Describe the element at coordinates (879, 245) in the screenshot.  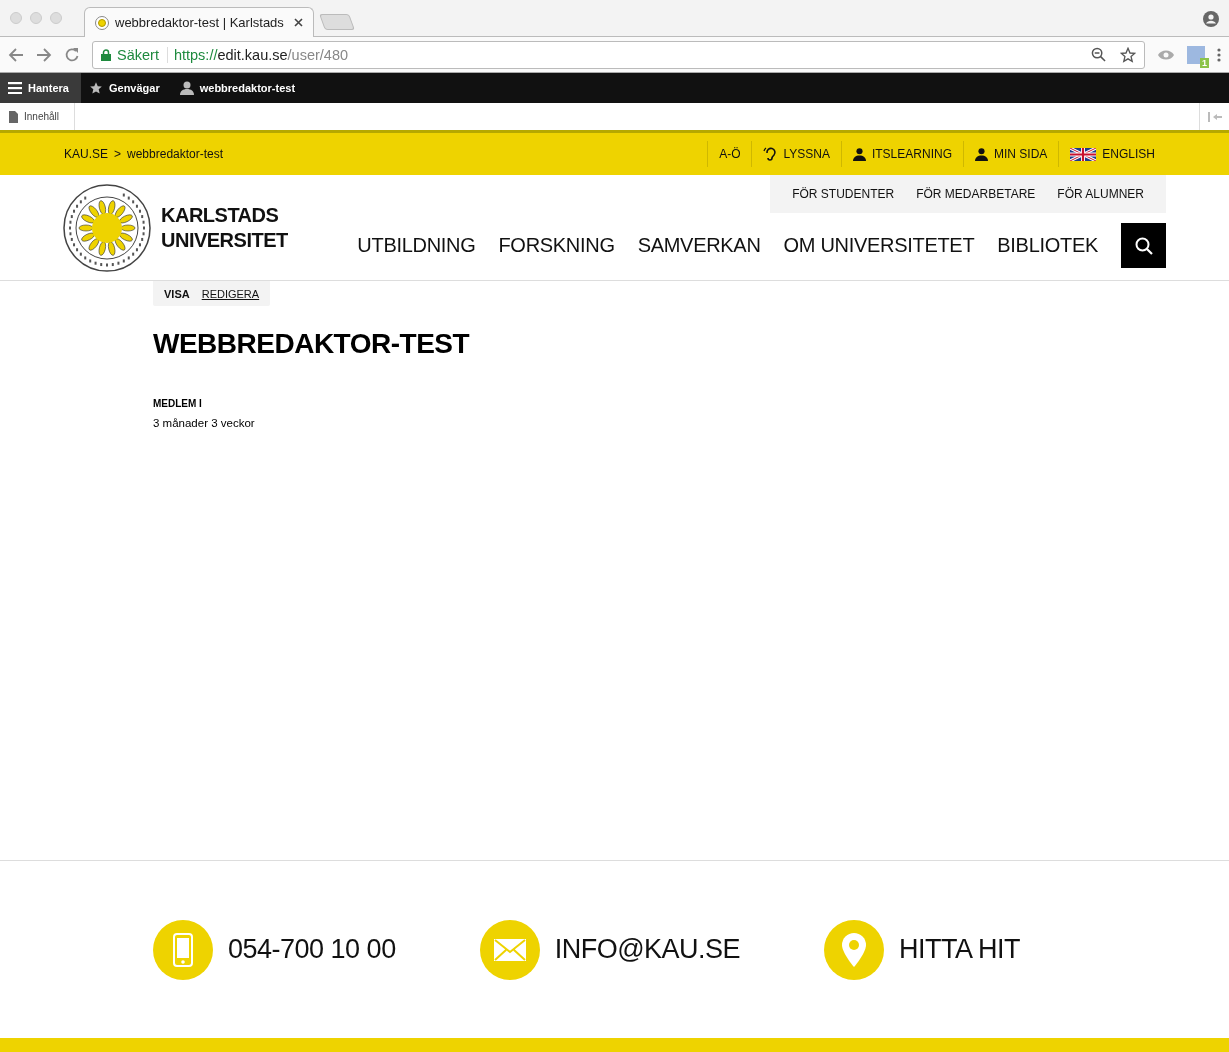
I see `nav-link: OM UNIVERSITETET` at that location.